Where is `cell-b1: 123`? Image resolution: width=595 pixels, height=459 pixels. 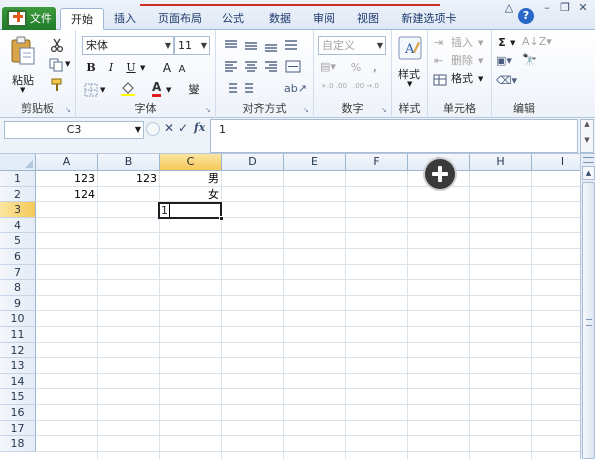
cell-b1: 123 is located at coordinates (129, 178).